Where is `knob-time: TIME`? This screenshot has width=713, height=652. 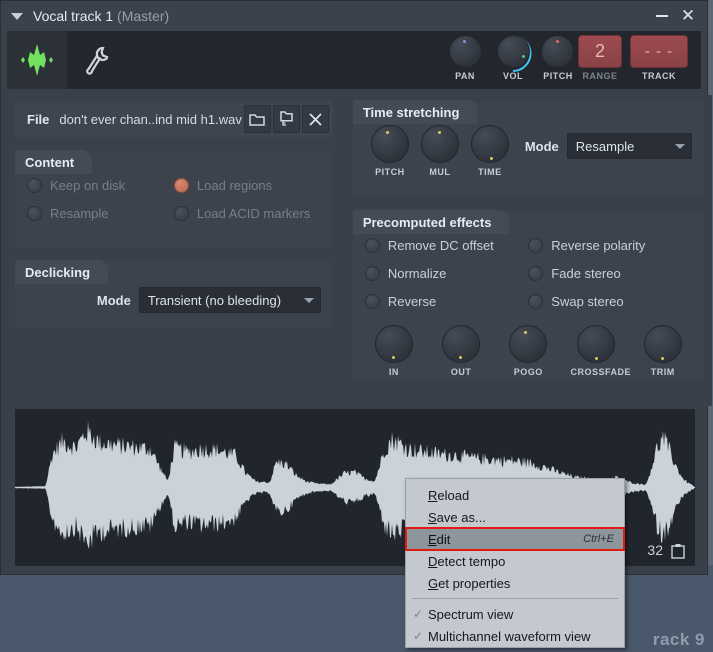 knob-time: TIME is located at coordinates (490, 151).